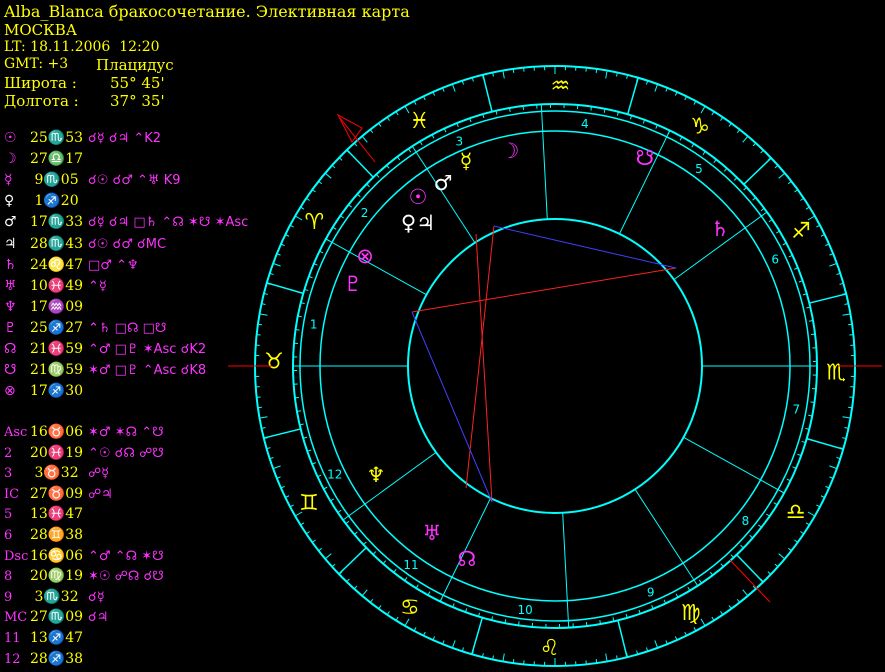  I want to click on house-number: 11, so click(410, 565).